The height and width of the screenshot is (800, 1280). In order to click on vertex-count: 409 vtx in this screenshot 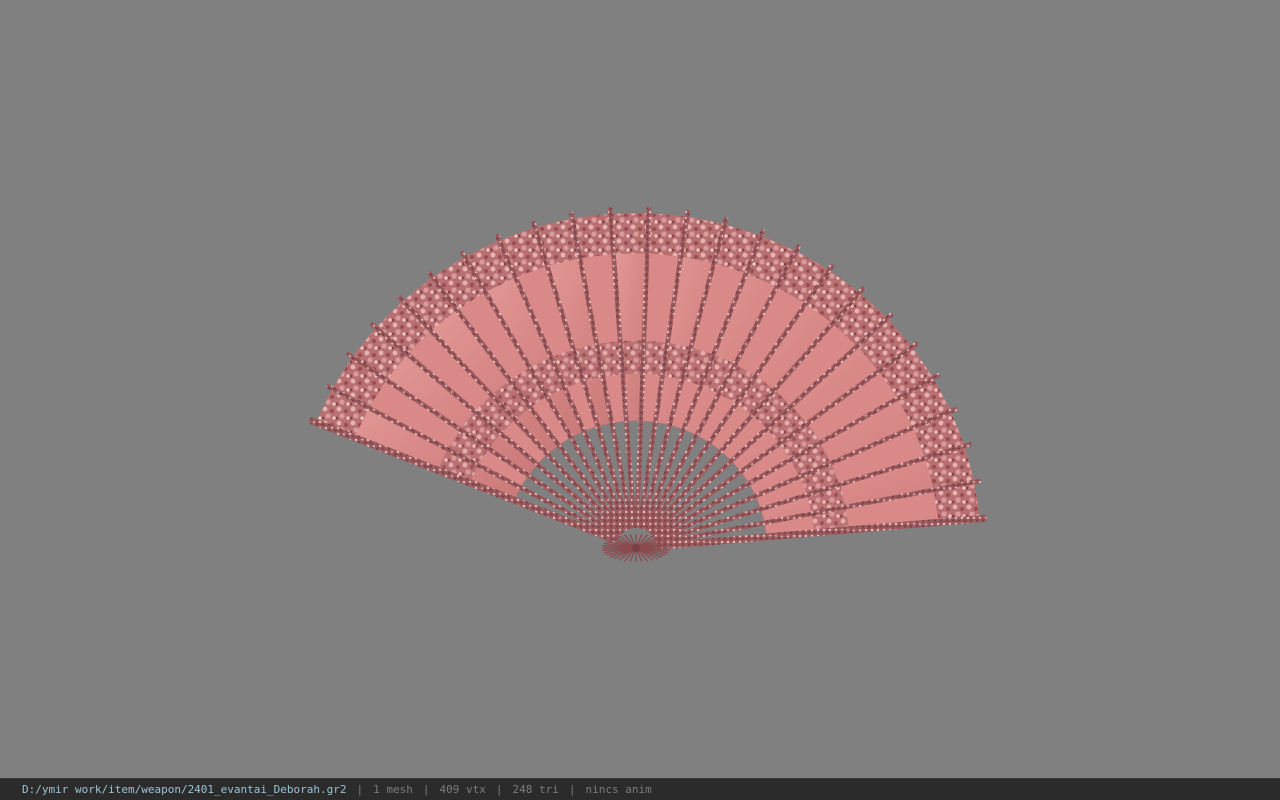, I will do `click(462, 789)`.